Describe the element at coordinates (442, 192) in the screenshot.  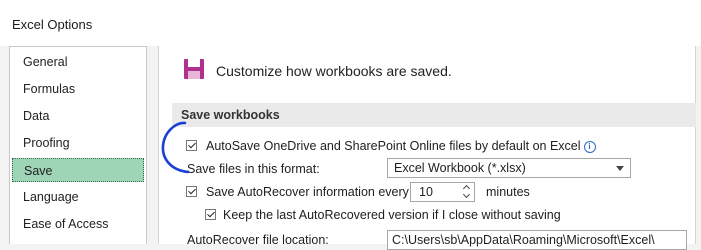
I see `autorecover-minutes-spinner: 10` at that location.